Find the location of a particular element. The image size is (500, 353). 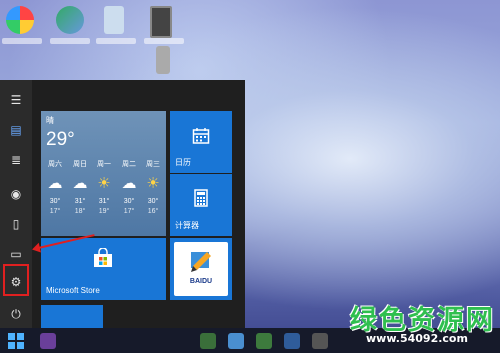

weather-temperature: 29° is located at coordinates (60, 139).